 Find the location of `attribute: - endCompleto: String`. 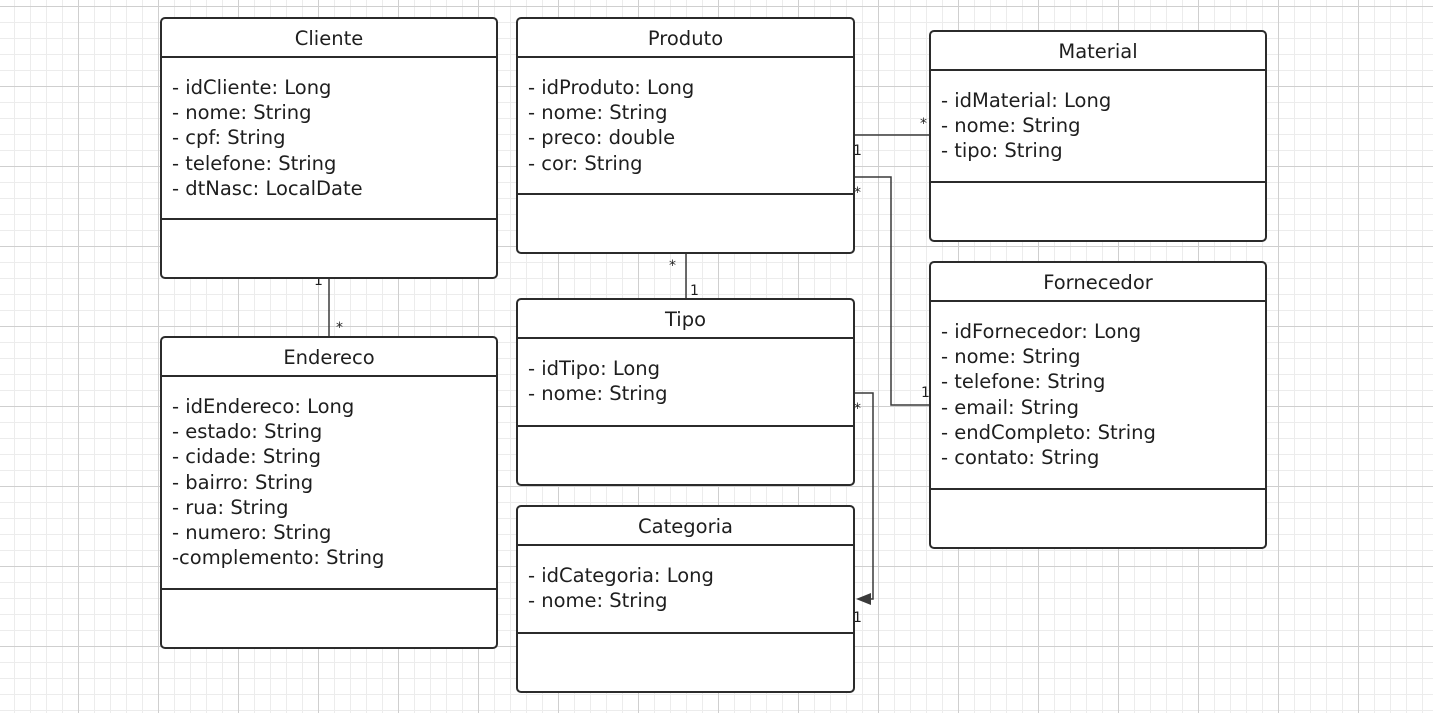

attribute: - endCompleto: String is located at coordinates (1048, 432).